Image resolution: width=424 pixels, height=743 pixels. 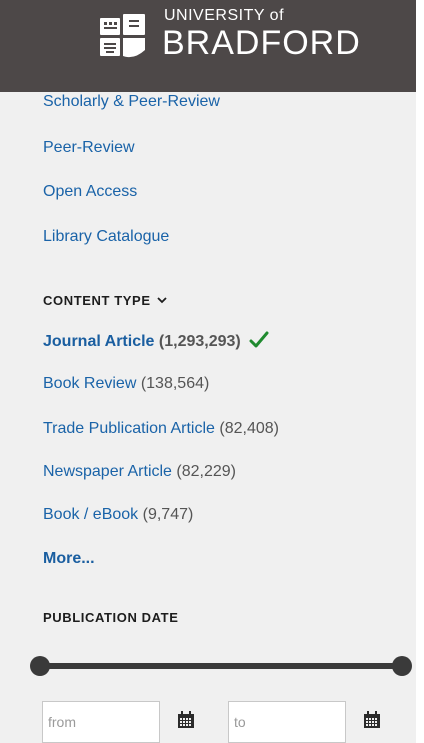 I want to click on date-from-input, so click(x=101, y=722).